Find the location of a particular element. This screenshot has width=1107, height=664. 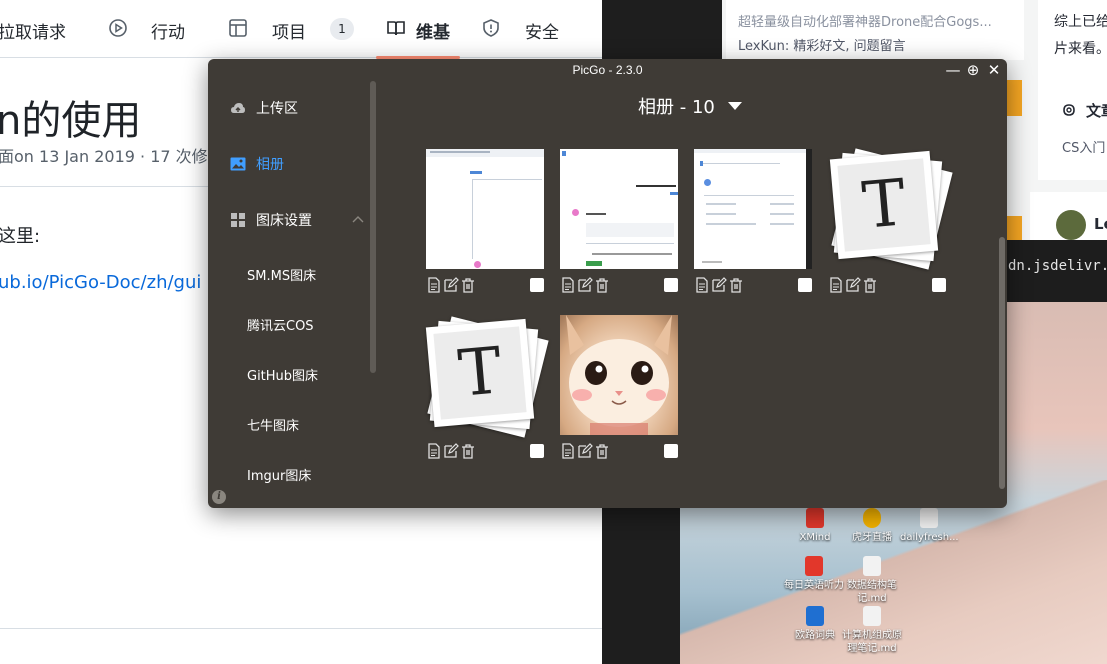

sidebar-item: CS入门 is located at coordinates (1083, 146).